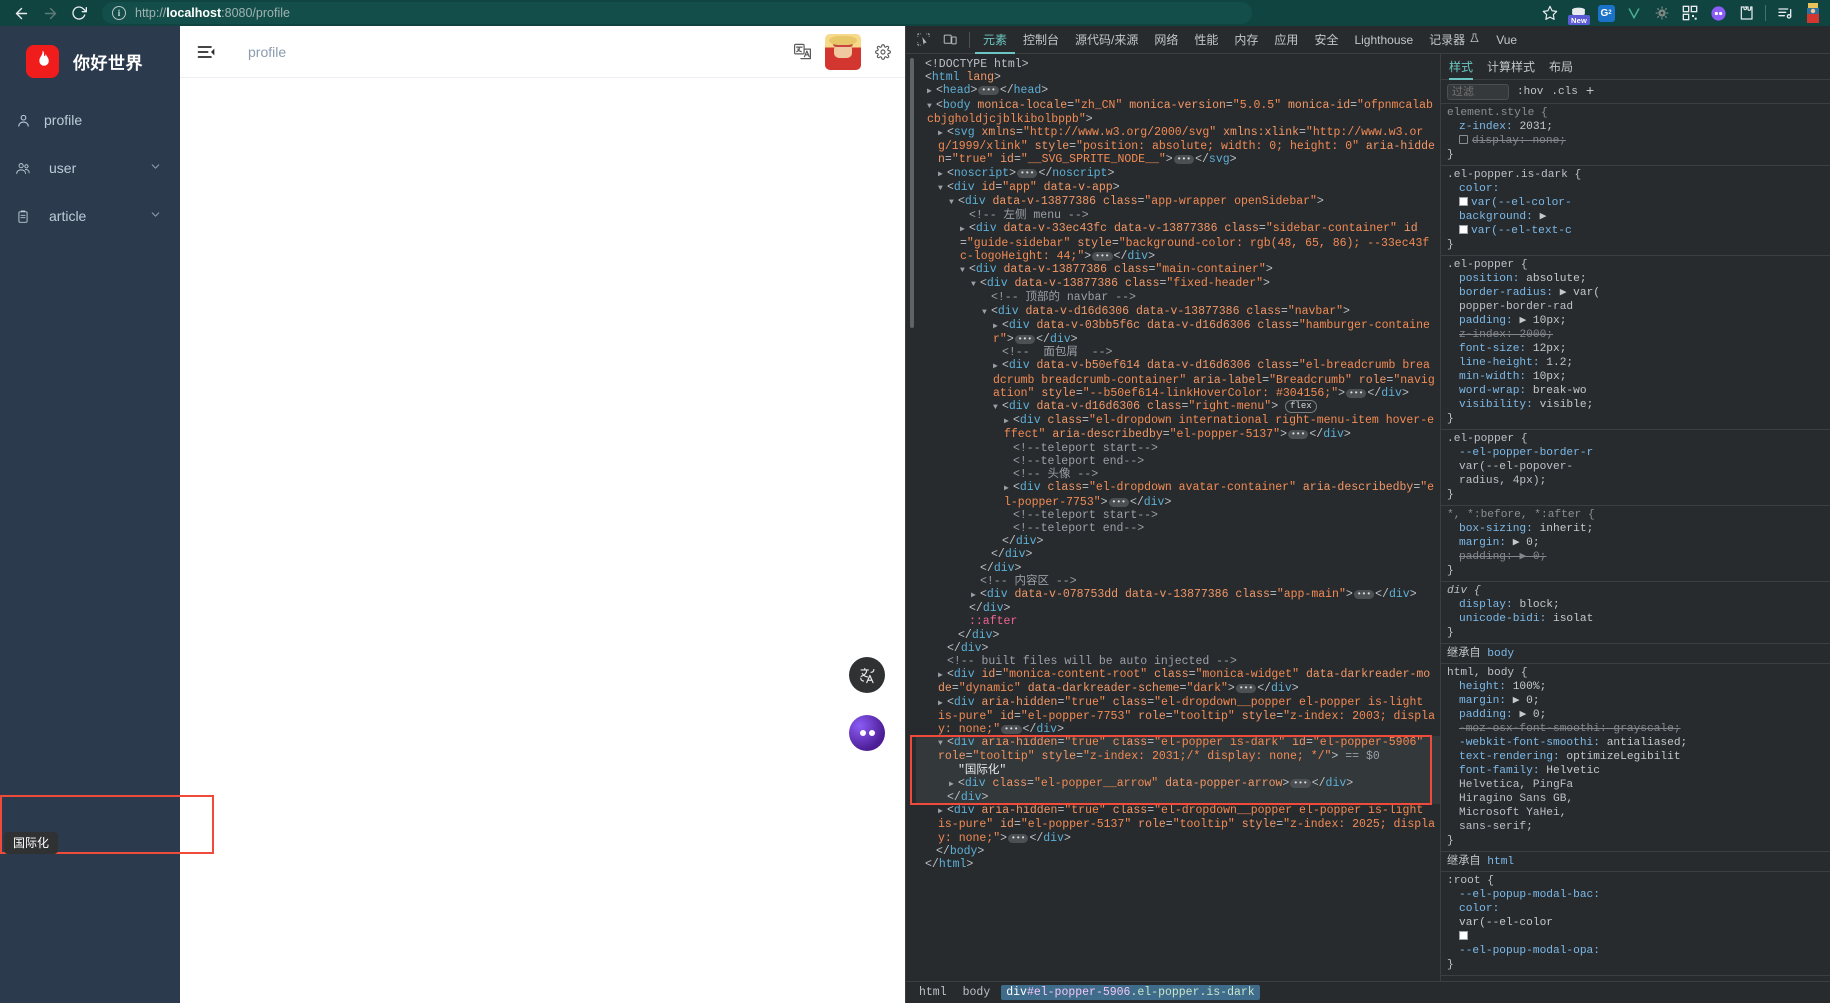 Image resolution: width=1830 pixels, height=1003 pixels. I want to click on forward-arrow-icon, so click(50, 13).